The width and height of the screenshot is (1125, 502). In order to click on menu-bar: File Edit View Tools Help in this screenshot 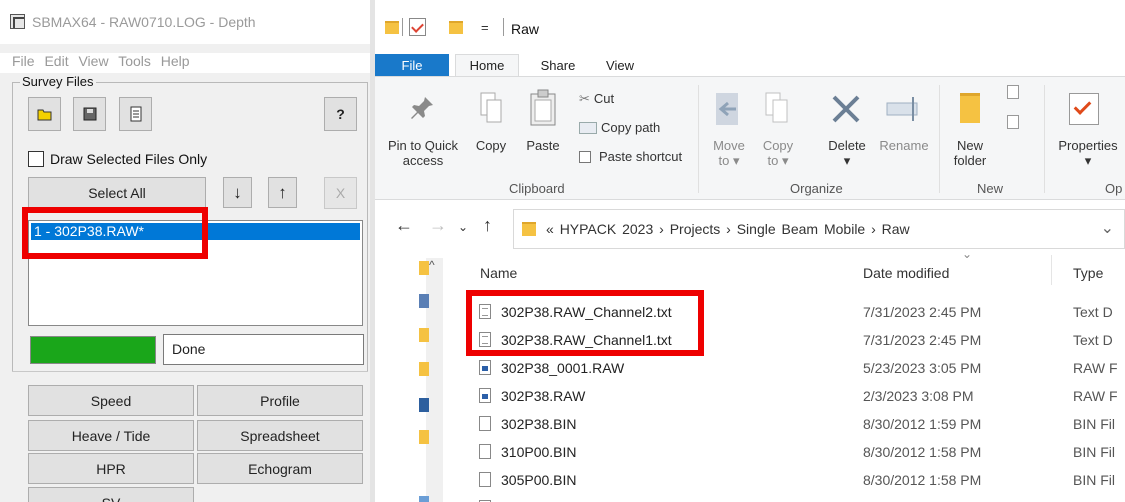, I will do `click(185, 63)`.